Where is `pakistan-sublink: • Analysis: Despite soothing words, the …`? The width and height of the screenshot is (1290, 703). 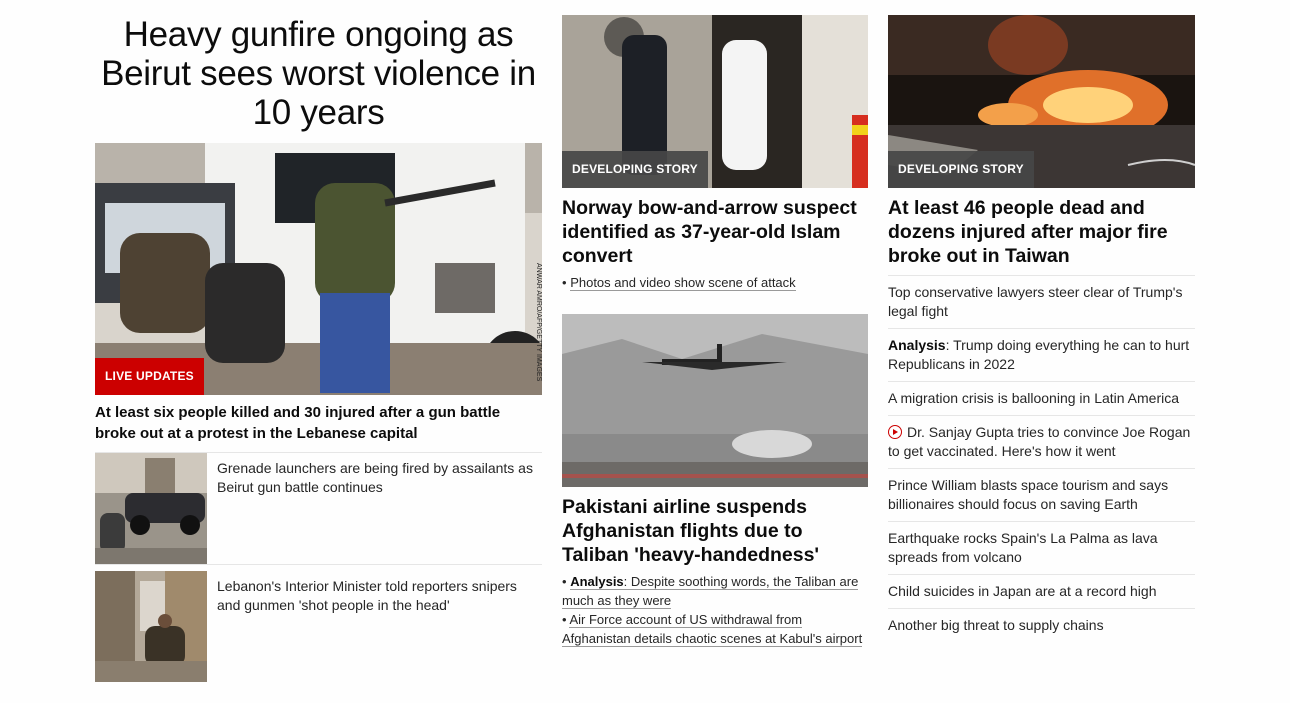
pakistan-sublink: • Analysis: Despite soothing words, the … is located at coordinates (715, 591).